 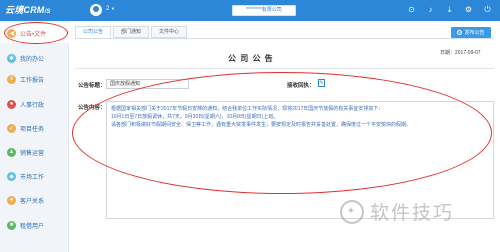 What do you see at coordinates (352, 211) in the screenshot?
I see `watermark-logo-icon: ✦` at bounding box center [352, 211].